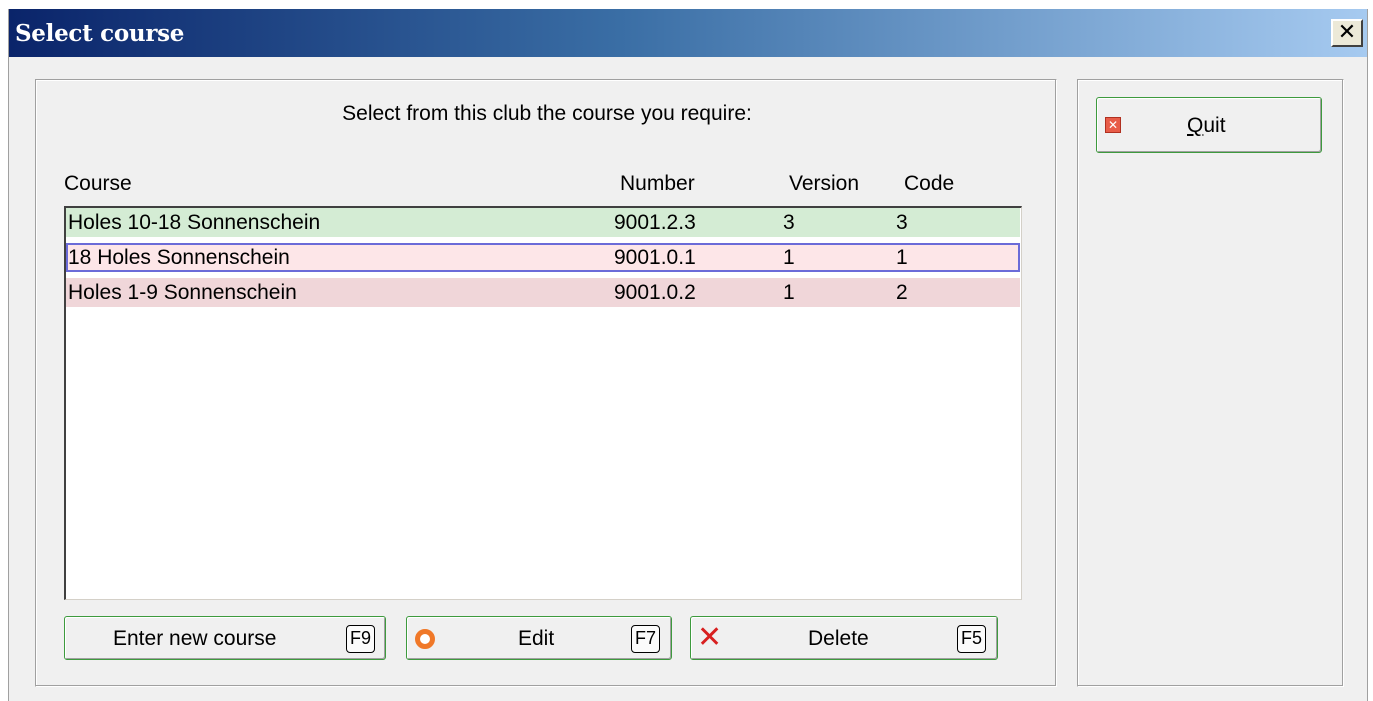  I want to click on edit-button: Edit F7, so click(539, 638).